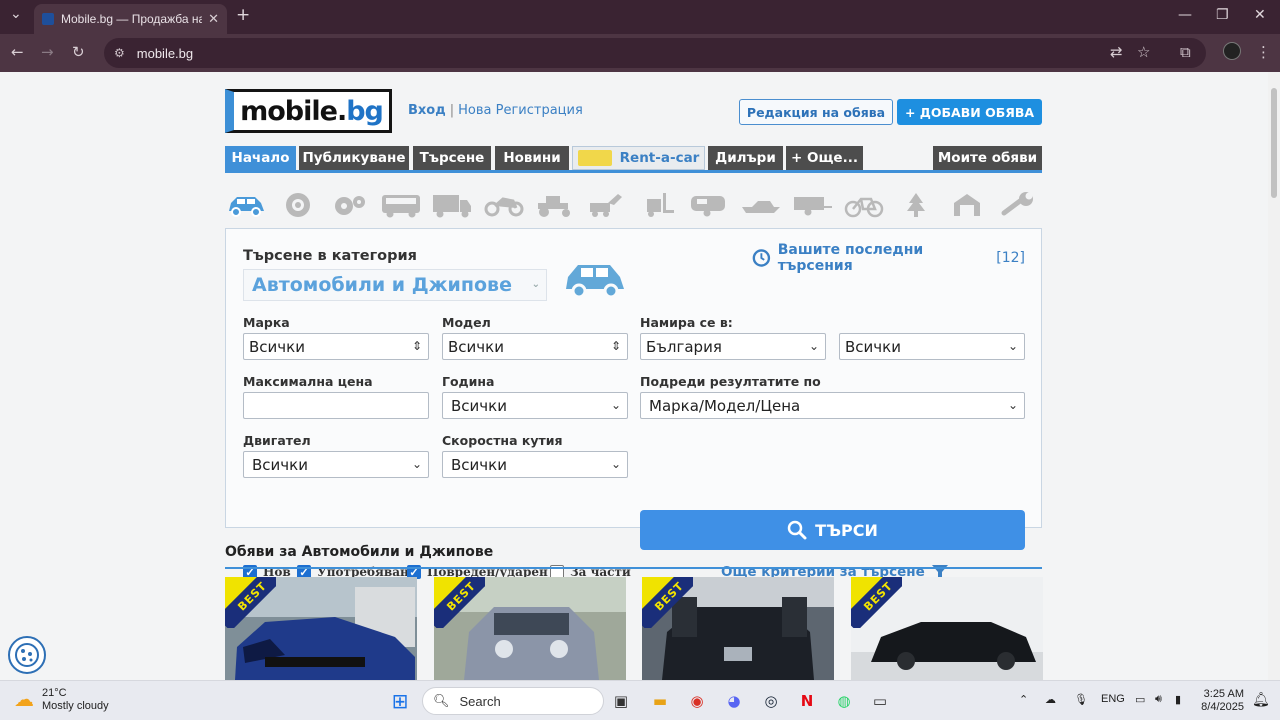 The width and height of the screenshot is (1280, 720). Describe the element at coordinates (555, 205) in the screenshot. I see `tractor-category-icon` at that location.